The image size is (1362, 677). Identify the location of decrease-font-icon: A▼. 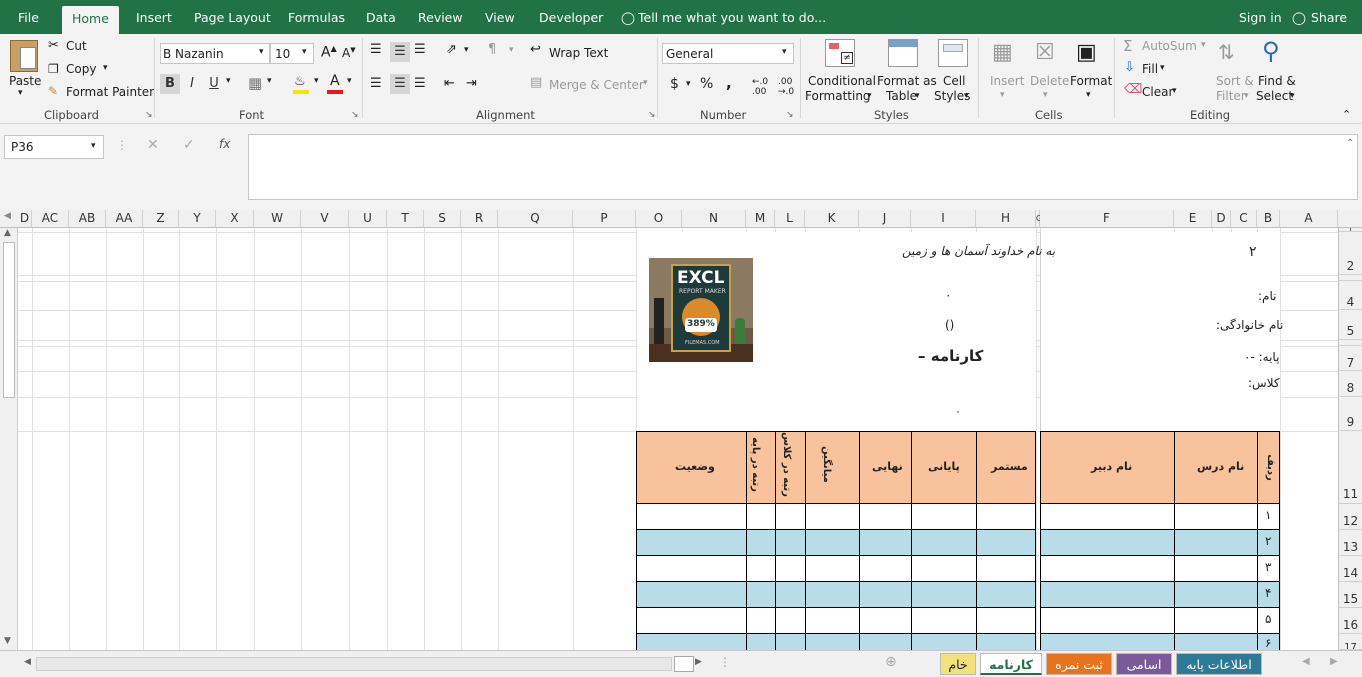
(349, 53).